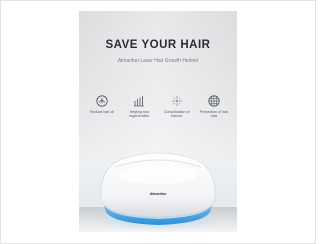 The height and width of the screenshot is (244, 320). Describe the element at coordinates (177, 100) in the screenshot. I see `dots-burst-icon` at that location.